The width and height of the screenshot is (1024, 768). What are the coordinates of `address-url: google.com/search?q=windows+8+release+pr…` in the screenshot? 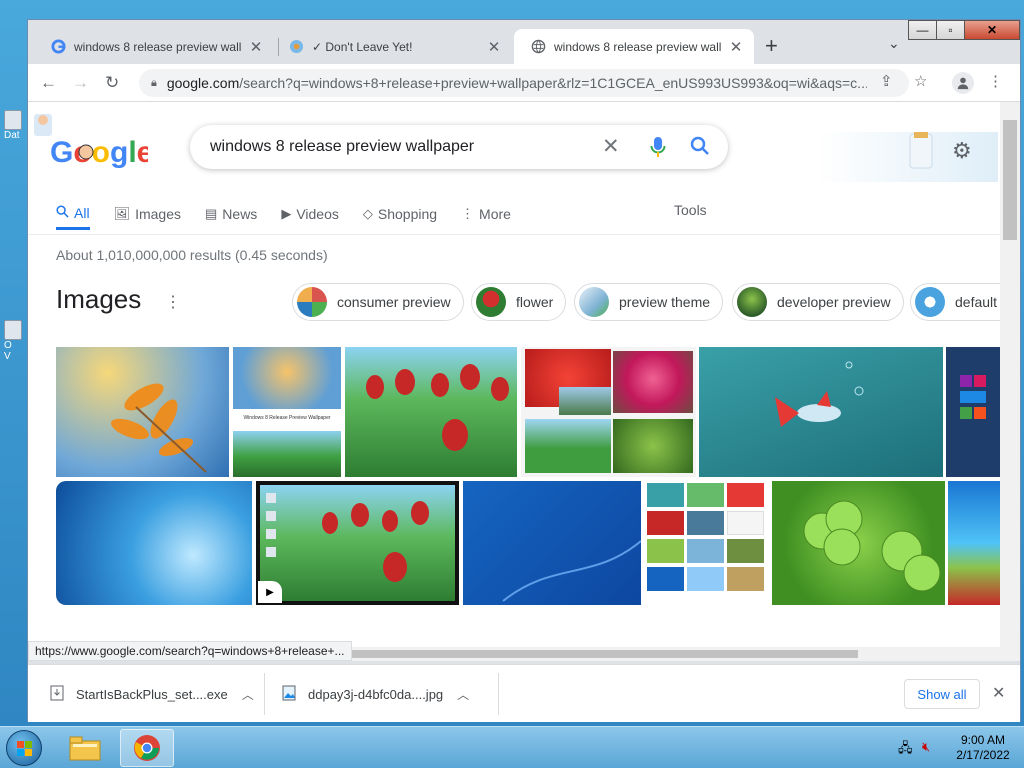 It's located at (517, 83).